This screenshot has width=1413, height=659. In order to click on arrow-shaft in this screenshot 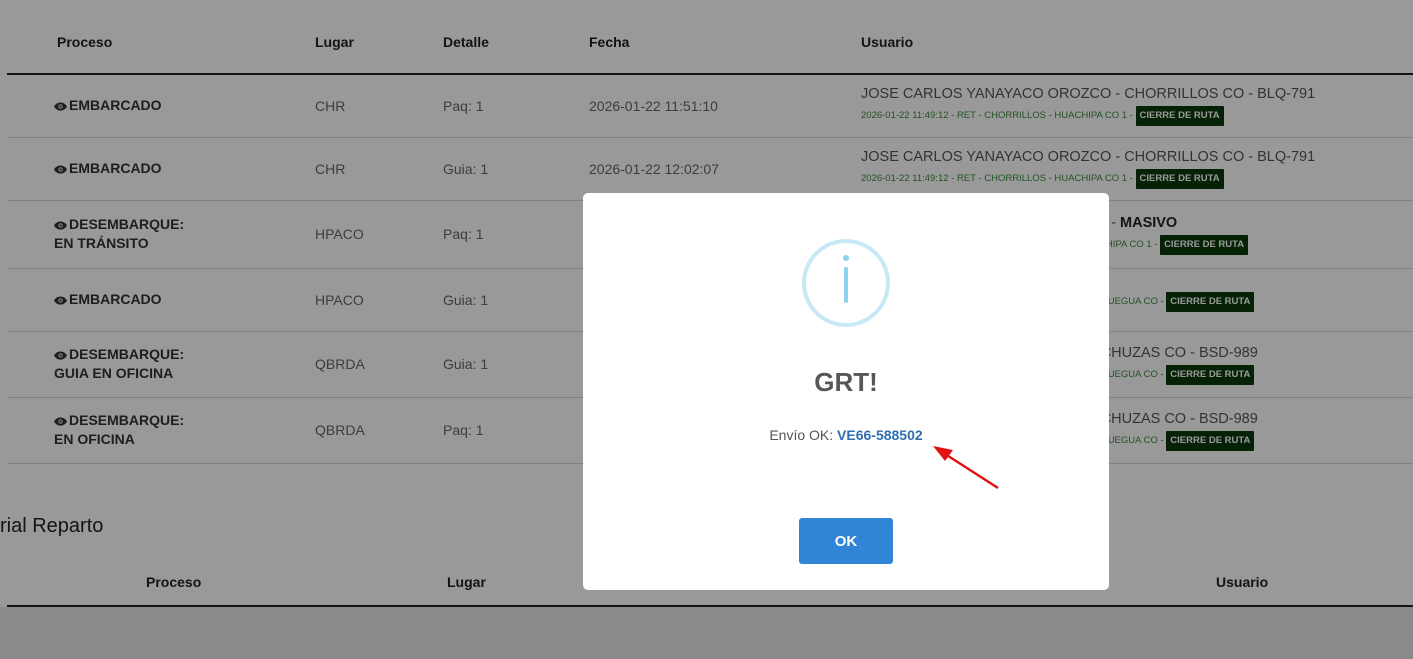, I will do `click(970, 470)`.